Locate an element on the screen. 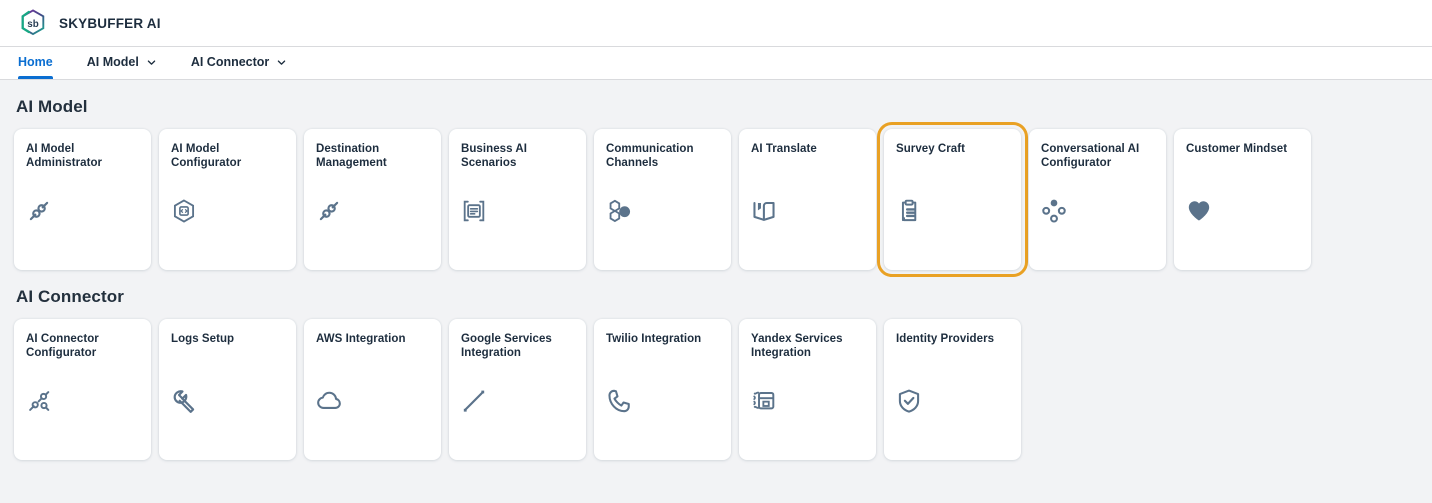  shell-header: sb SKYBUFFER AI is located at coordinates (716, 23).